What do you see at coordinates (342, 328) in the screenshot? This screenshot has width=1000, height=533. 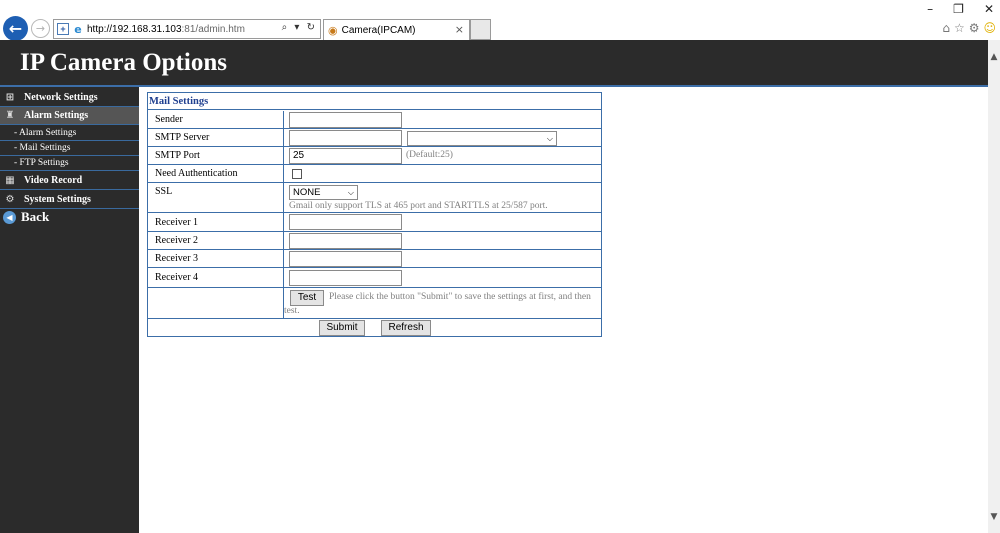 I see `submit-button: Submit` at bounding box center [342, 328].